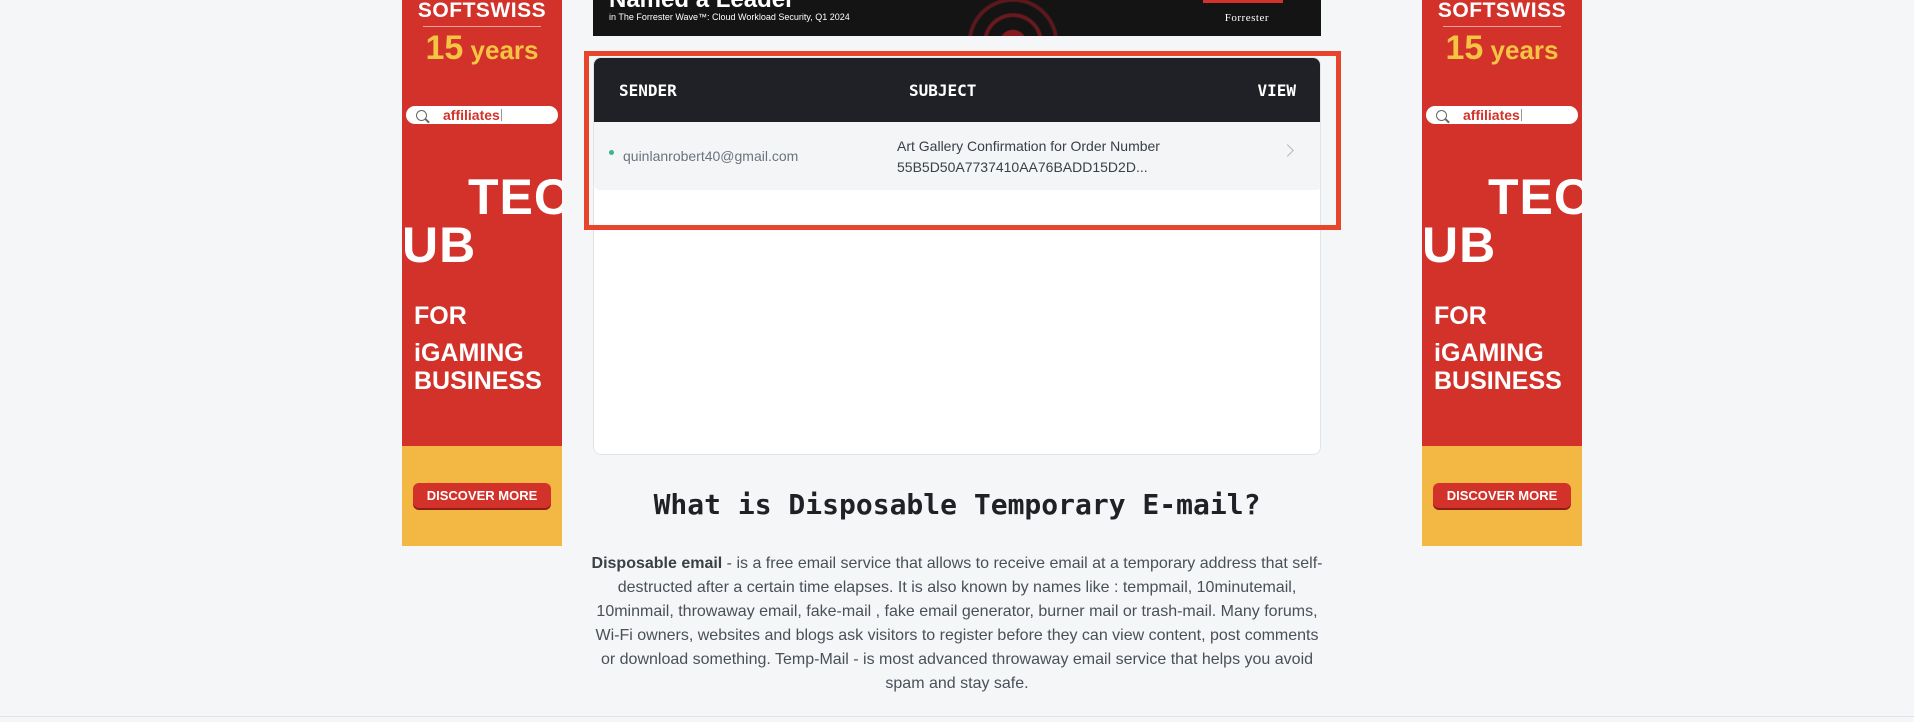 The image size is (1914, 722). I want to click on chevron-right-icon, so click(1287, 150).